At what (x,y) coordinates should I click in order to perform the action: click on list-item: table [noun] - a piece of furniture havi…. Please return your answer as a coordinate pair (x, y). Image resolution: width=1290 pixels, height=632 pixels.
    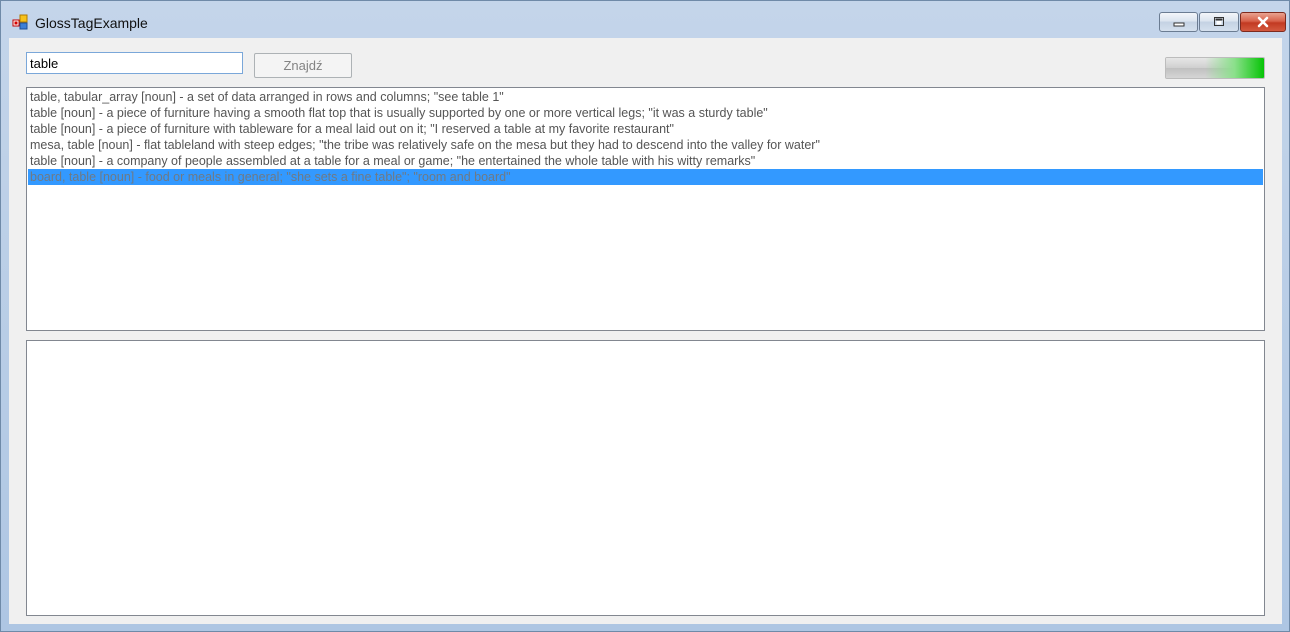
    Looking at the image, I should click on (645, 113).